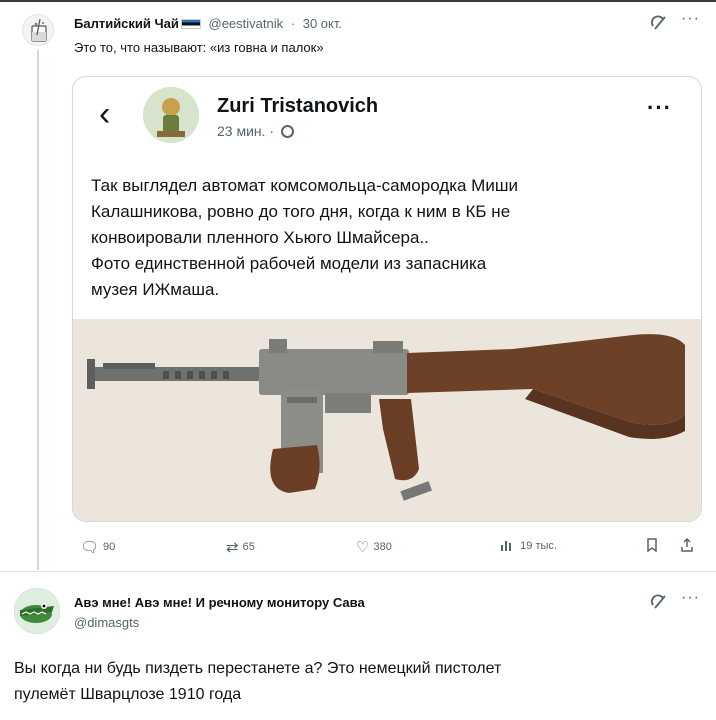 The width and height of the screenshot is (716, 720). I want to click on share-button, so click(689, 546).